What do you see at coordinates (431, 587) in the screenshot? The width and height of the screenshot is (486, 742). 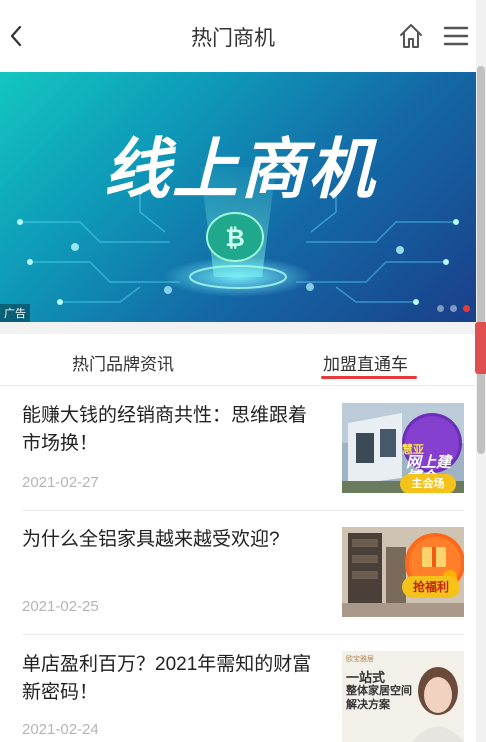 I see `badge-bottom-text: 抢福利` at bounding box center [431, 587].